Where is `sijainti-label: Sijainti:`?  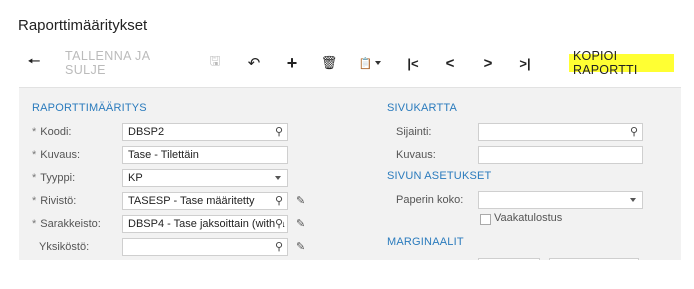 sijainti-label: Sijainti: is located at coordinates (414, 132).